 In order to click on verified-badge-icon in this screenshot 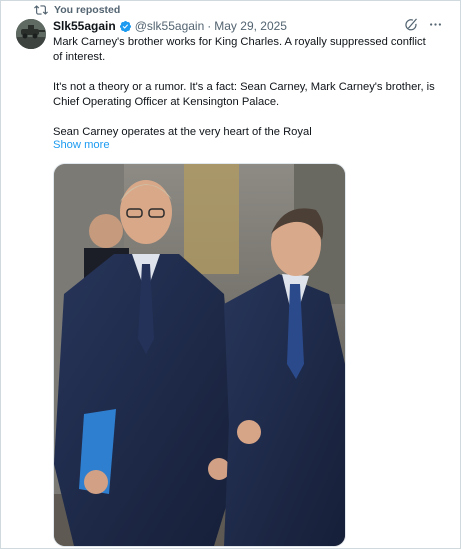, I will do `click(125, 26)`.